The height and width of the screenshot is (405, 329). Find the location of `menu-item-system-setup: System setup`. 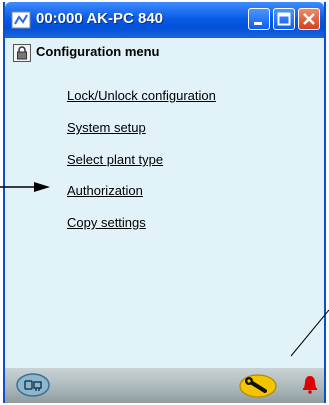

menu-item-system-setup: System setup is located at coordinates (106, 127).